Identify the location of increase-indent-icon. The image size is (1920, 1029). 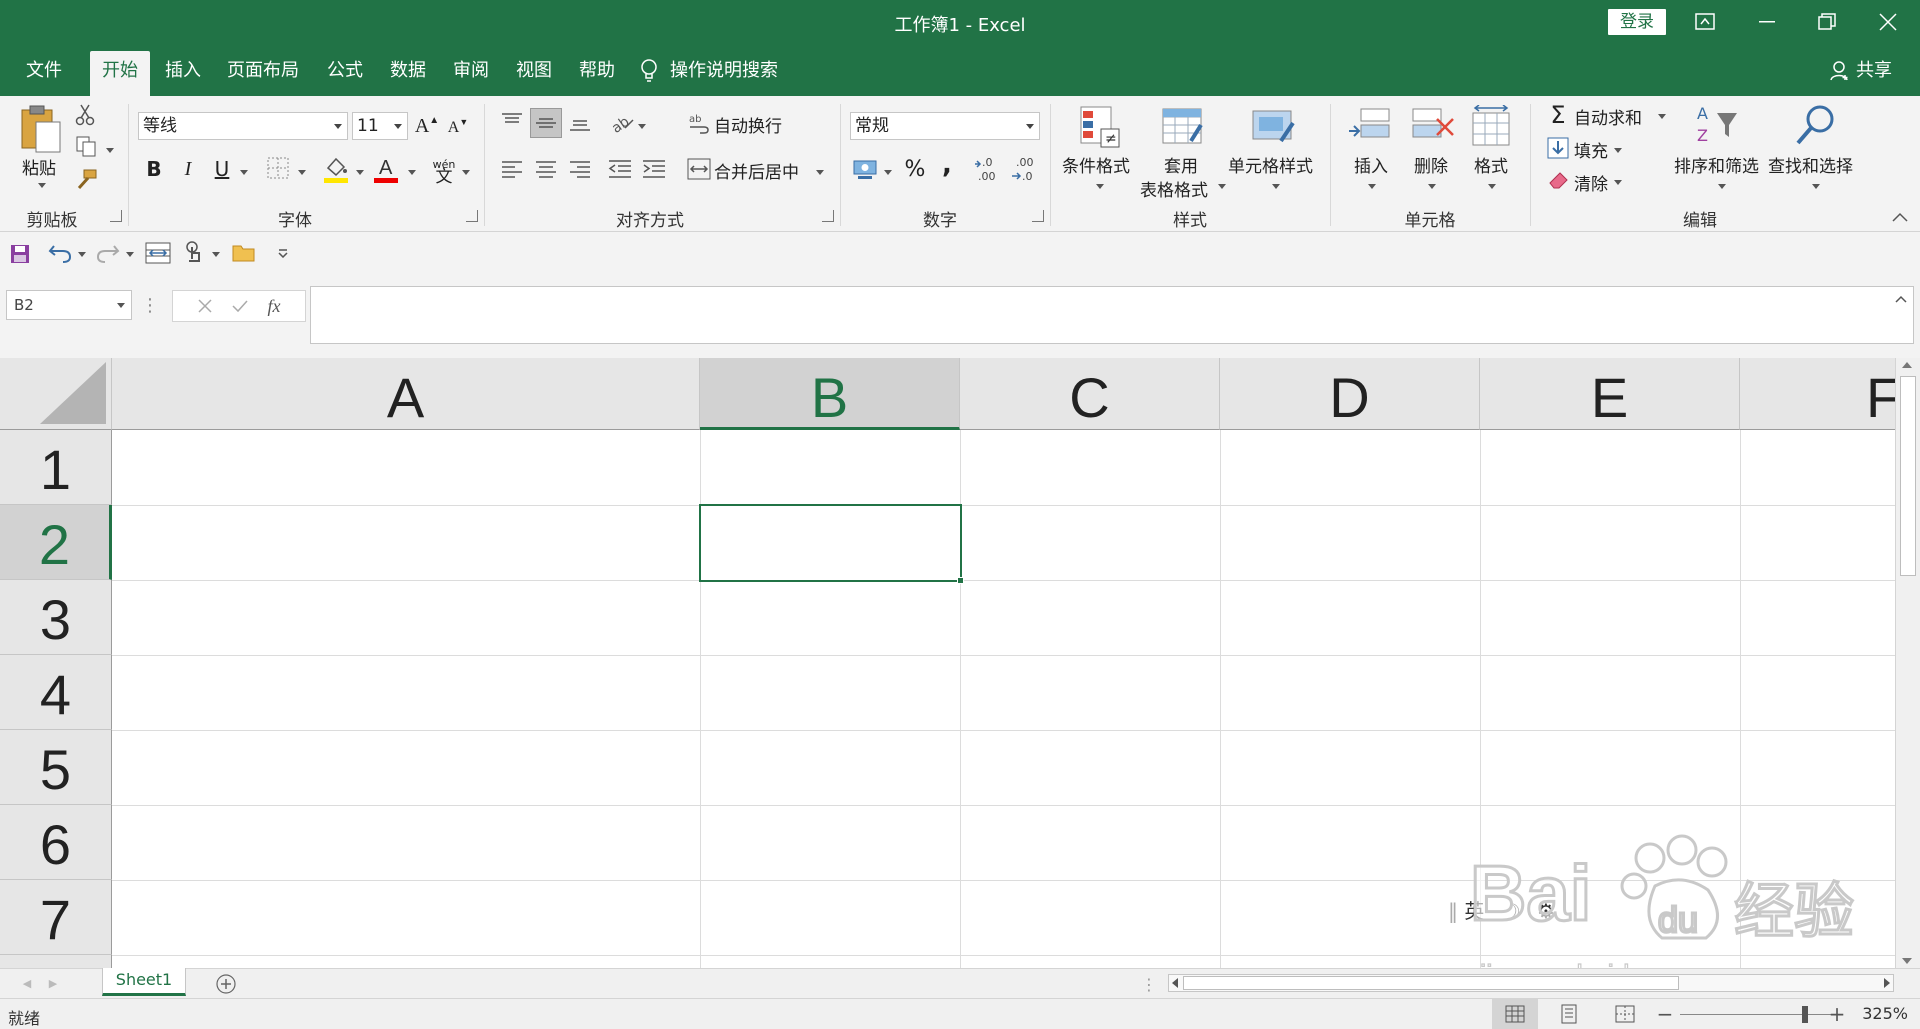
(654, 169).